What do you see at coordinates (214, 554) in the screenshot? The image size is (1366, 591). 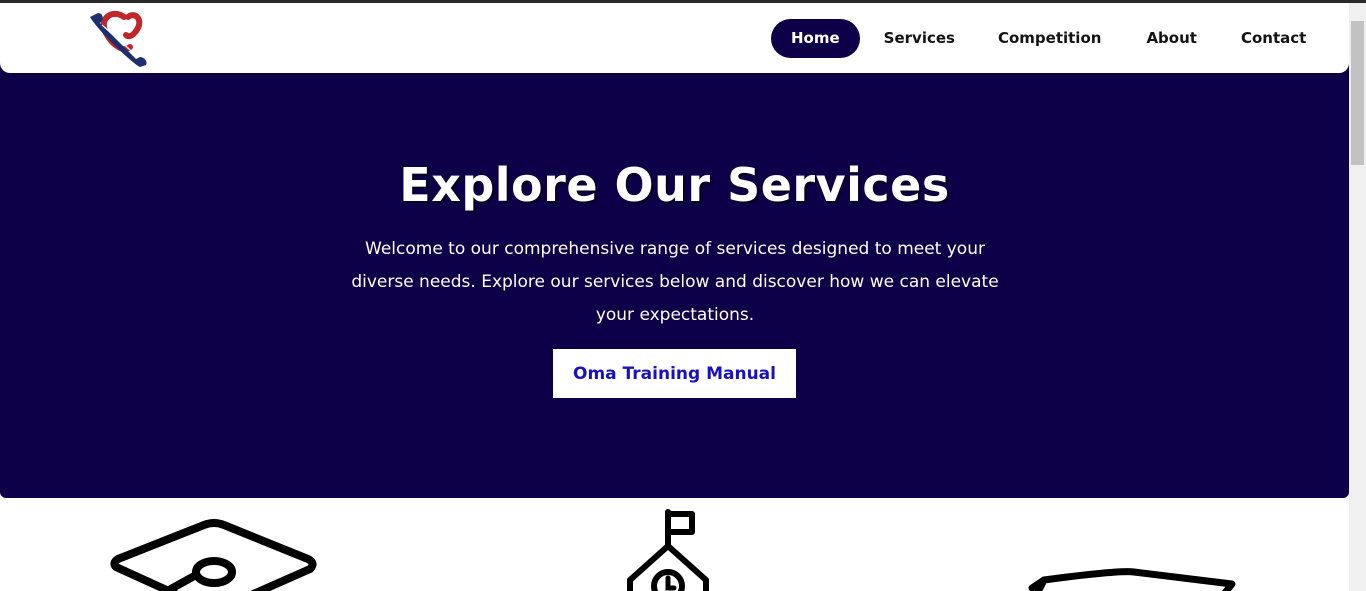 I see `graduation-cap-icon` at bounding box center [214, 554].